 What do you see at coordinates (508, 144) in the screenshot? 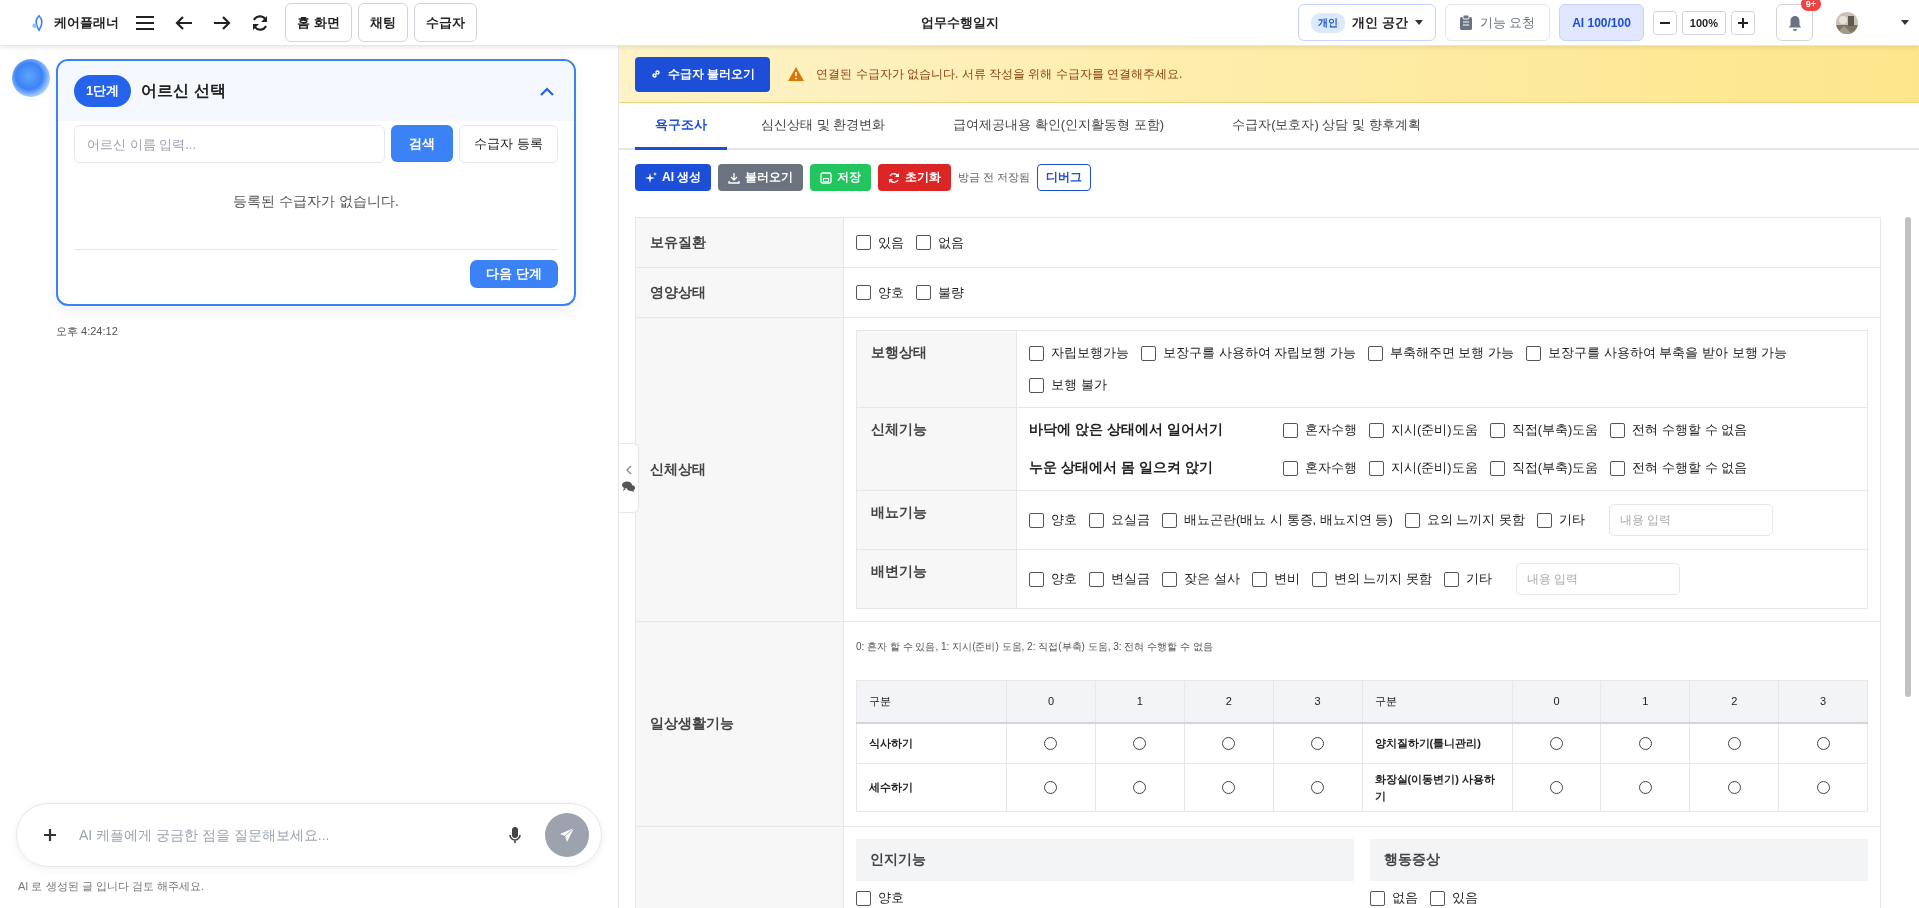
I see `register-button: 수급자 등록` at bounding box center [508, 144].